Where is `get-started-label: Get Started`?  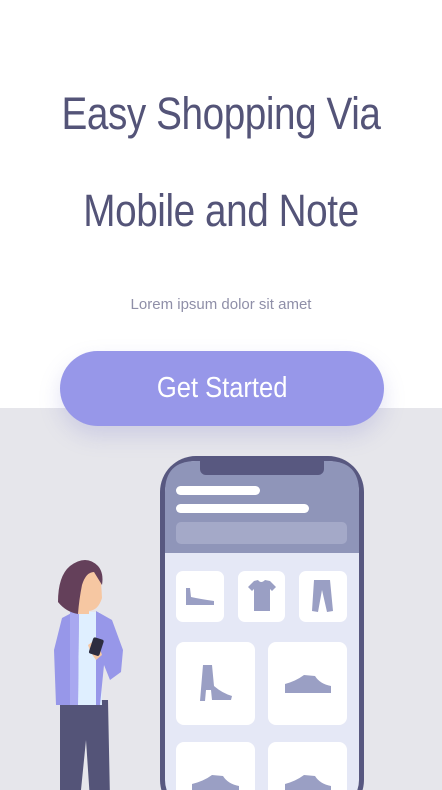
get-started-label: Get Started is located at coordinates (222, 388).